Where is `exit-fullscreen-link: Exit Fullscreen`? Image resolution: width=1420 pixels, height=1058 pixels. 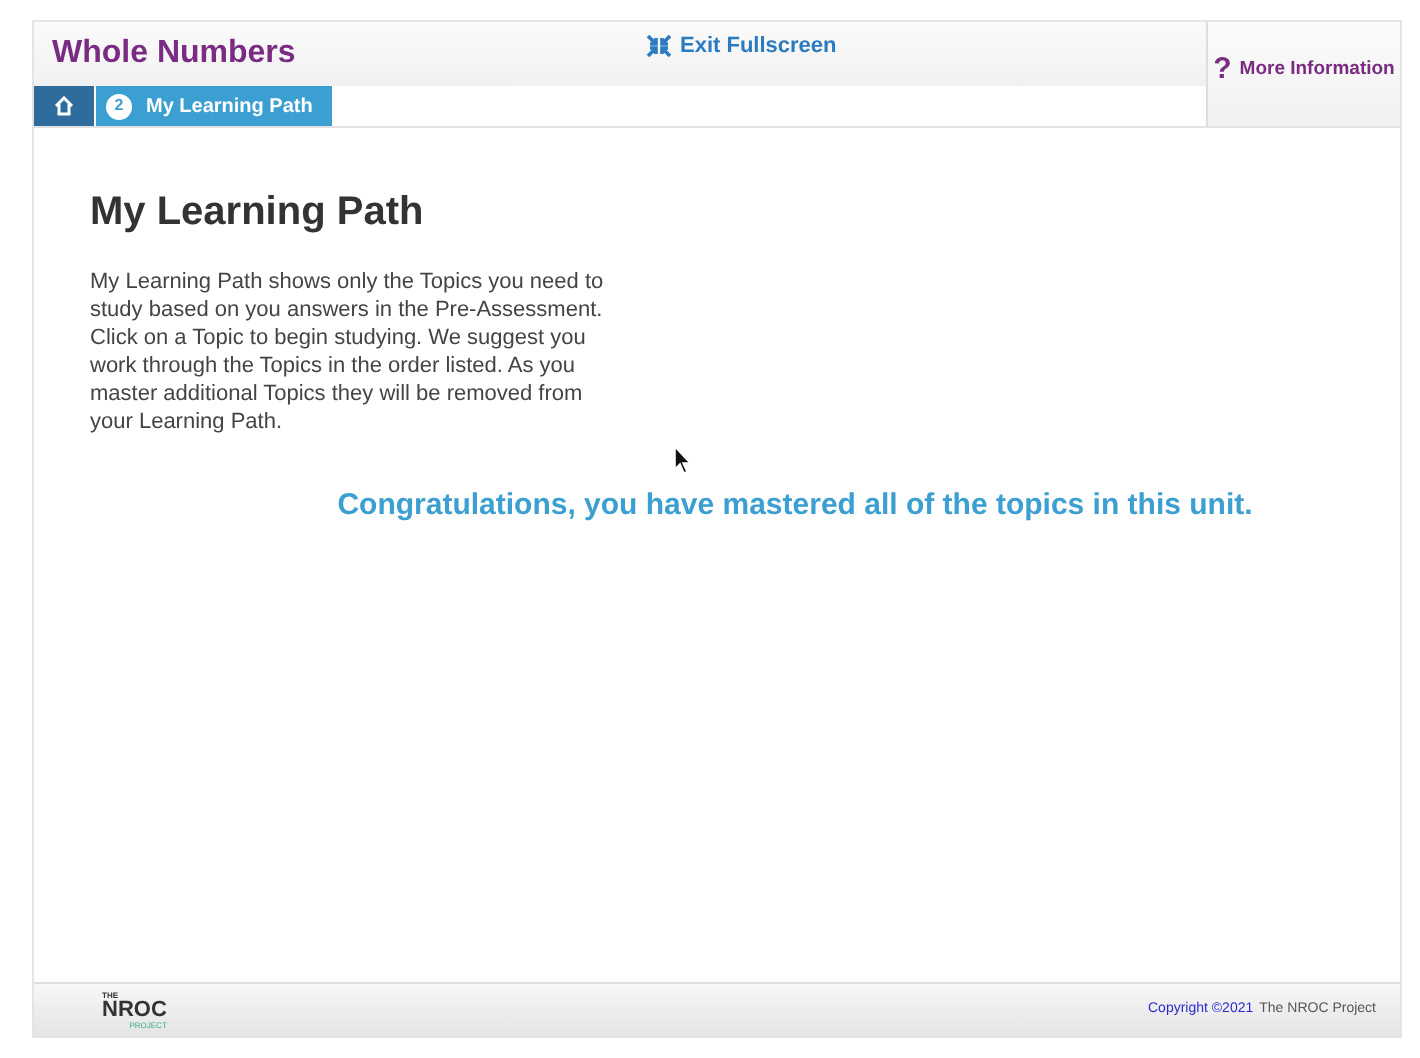 exit-fullscreen-link: Exit Fullscreen is located at coordinates (741, 46).